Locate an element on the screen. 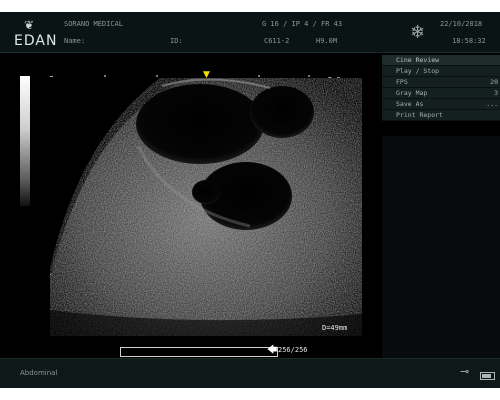  grayscale-bar is located at coordinates (25, 141).